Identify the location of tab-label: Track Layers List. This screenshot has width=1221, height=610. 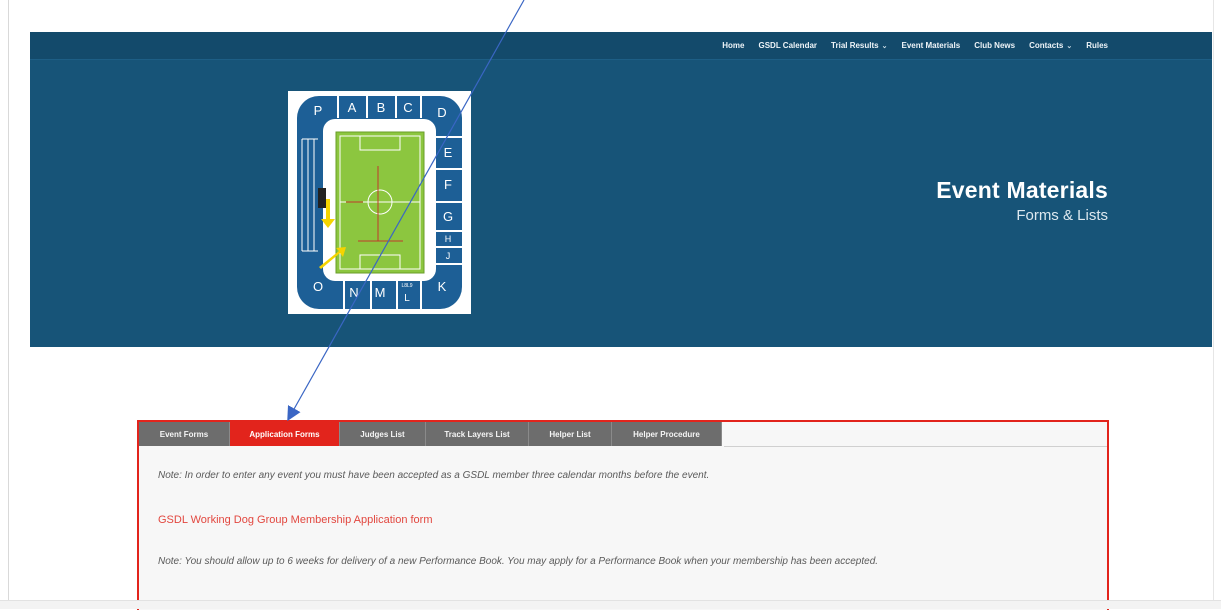
(477, 434).